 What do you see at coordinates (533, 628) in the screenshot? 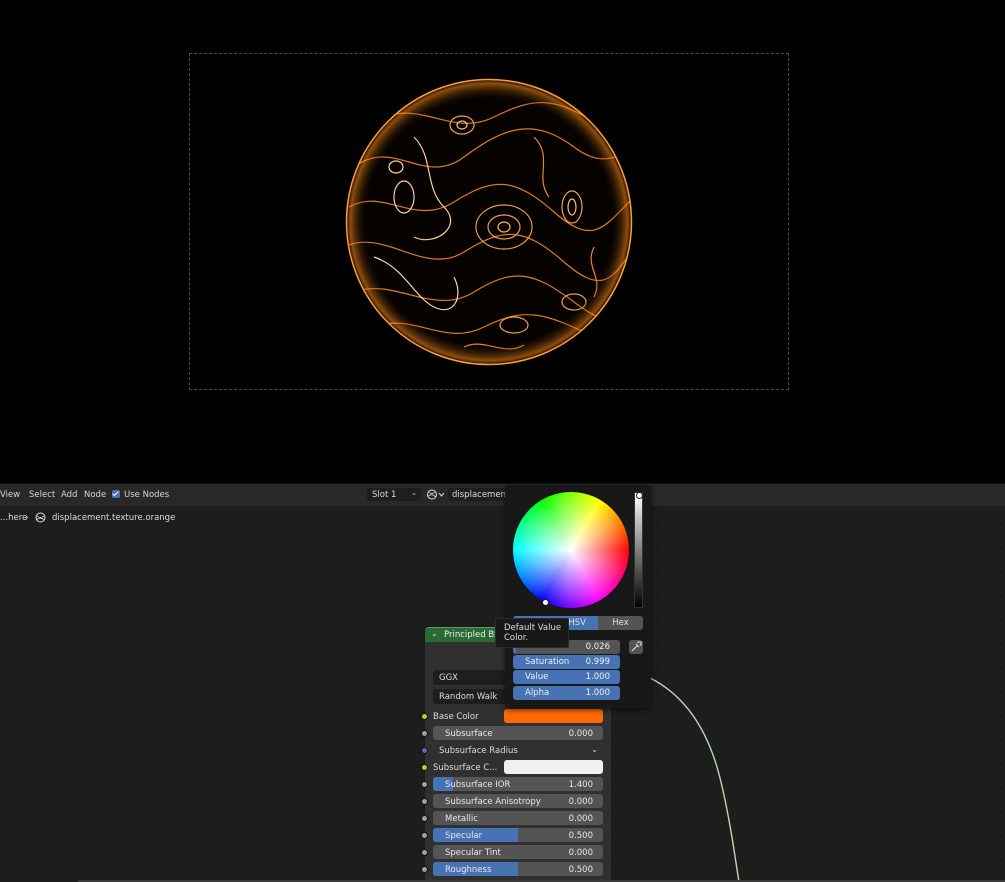
I see `tooltip-title: Default Value` at bounding box center [533, 628].